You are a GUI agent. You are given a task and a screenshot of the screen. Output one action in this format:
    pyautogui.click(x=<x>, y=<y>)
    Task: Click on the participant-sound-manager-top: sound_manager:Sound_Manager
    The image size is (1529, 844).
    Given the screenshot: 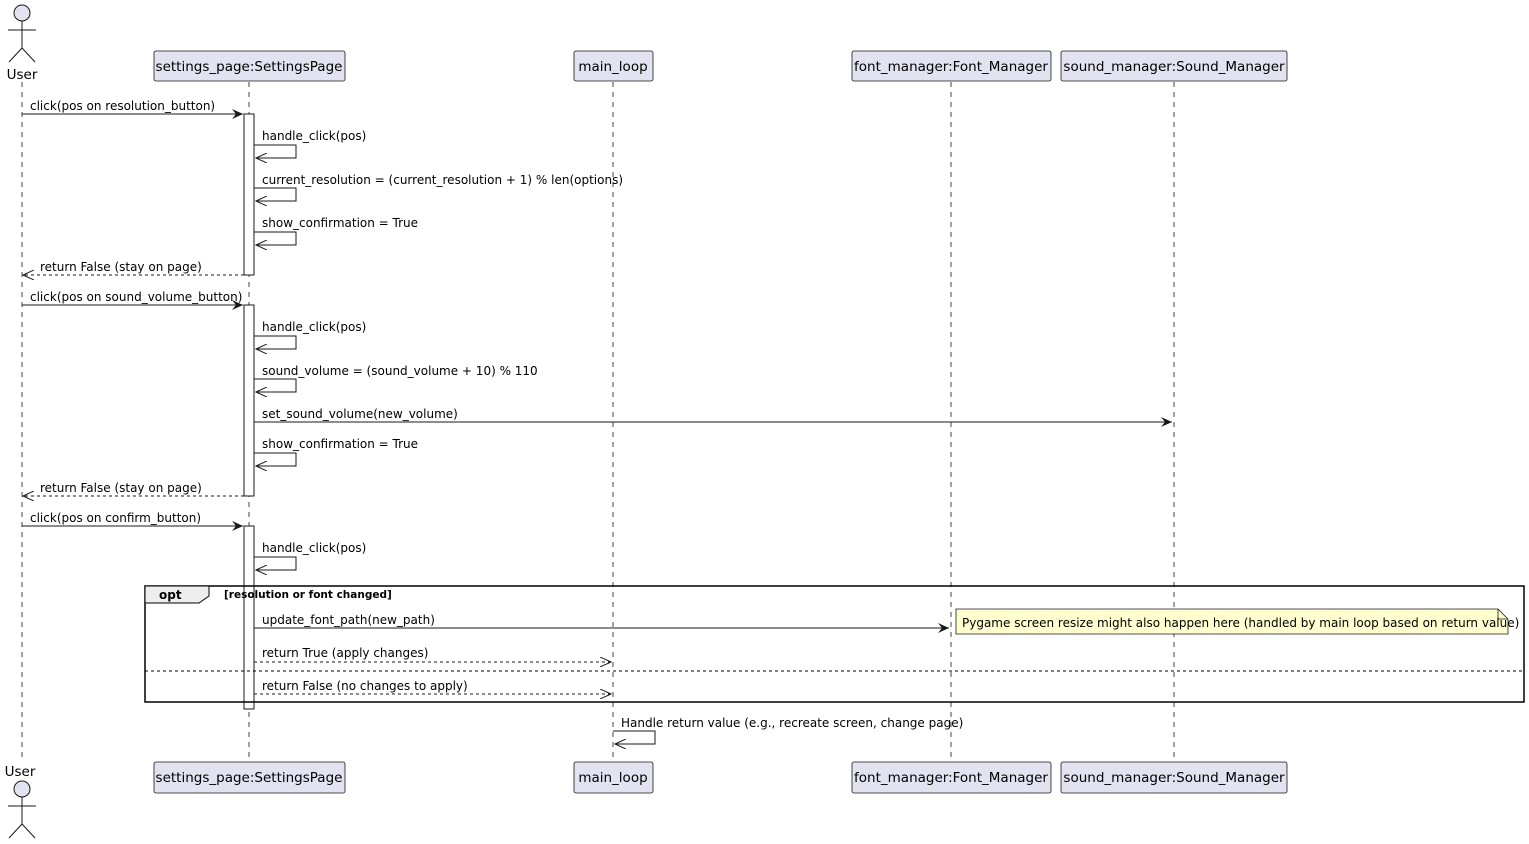 What is the action you would take?
    pyautogui.click(x=1174, y=66)
    